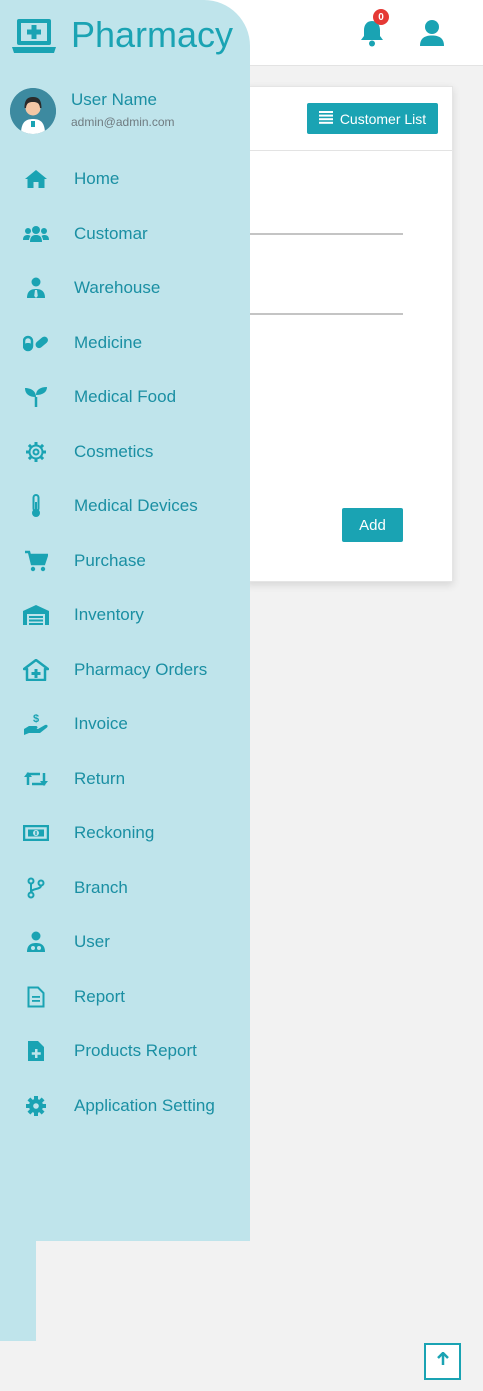 The height and width of the screenshot is (1391, 483). I want to click on sidebar-item-user: User, so click(125, 942).